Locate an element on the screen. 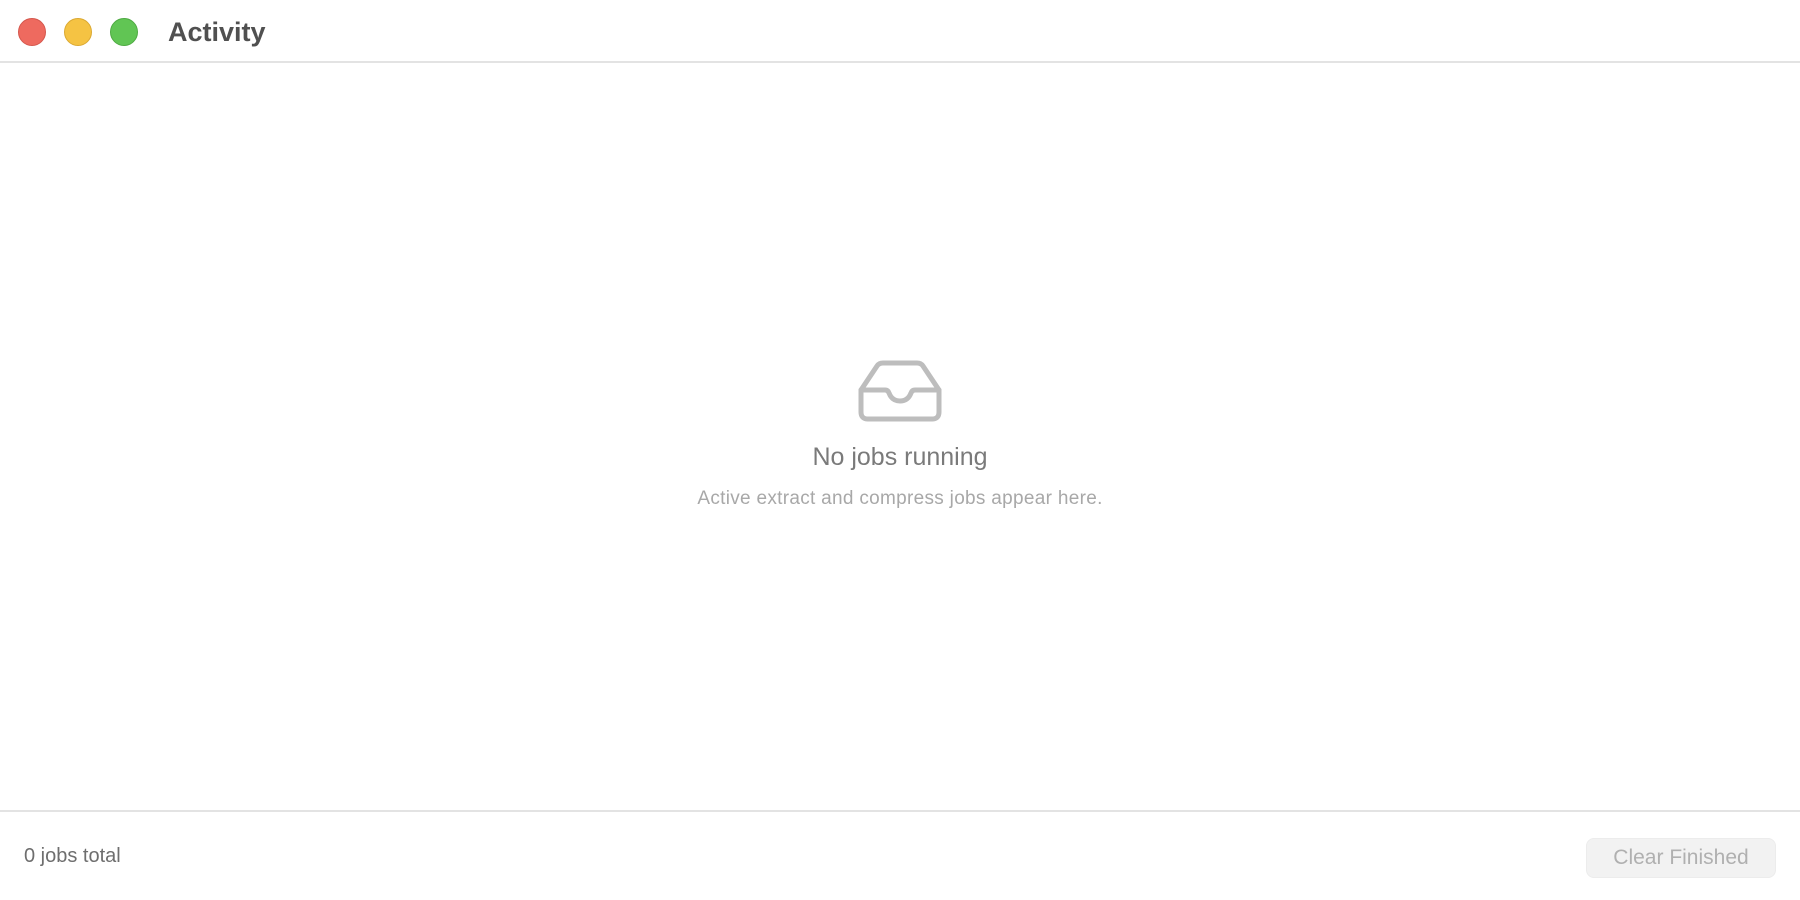 The width and height of the screenshot is (1800, 900). footer-bar: 0 jobs total Clear Finished is located at coordinates (900, 855).